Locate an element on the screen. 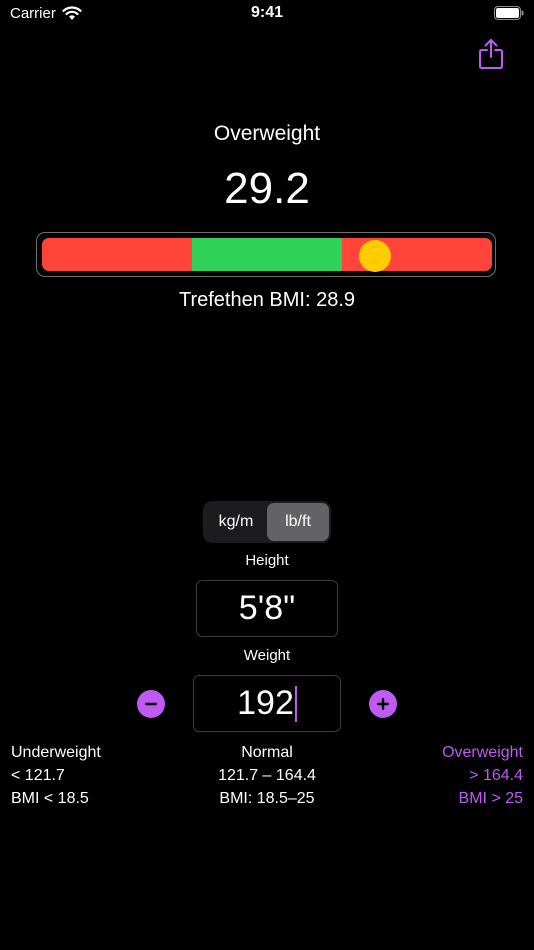 The height and width of the screenshot is (950, 534). minus-icon is located at coordinates (151, 704).